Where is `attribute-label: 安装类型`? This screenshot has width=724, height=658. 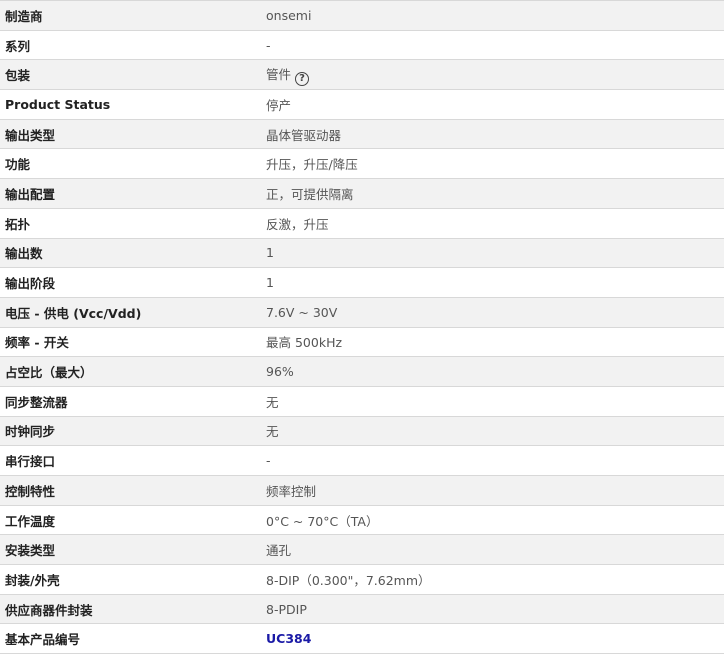 attribute-label: 安装类型 is located at coordinates (130, 550).